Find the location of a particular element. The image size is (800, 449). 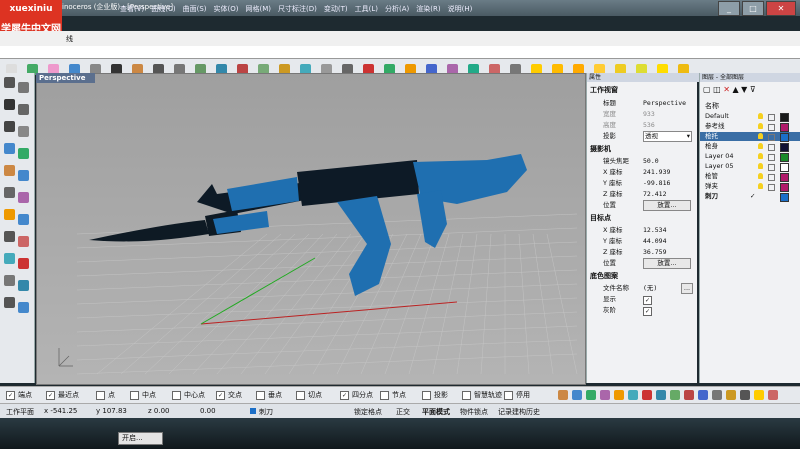

camera-z-value: 72.412 is located at coordinates (654, 194).